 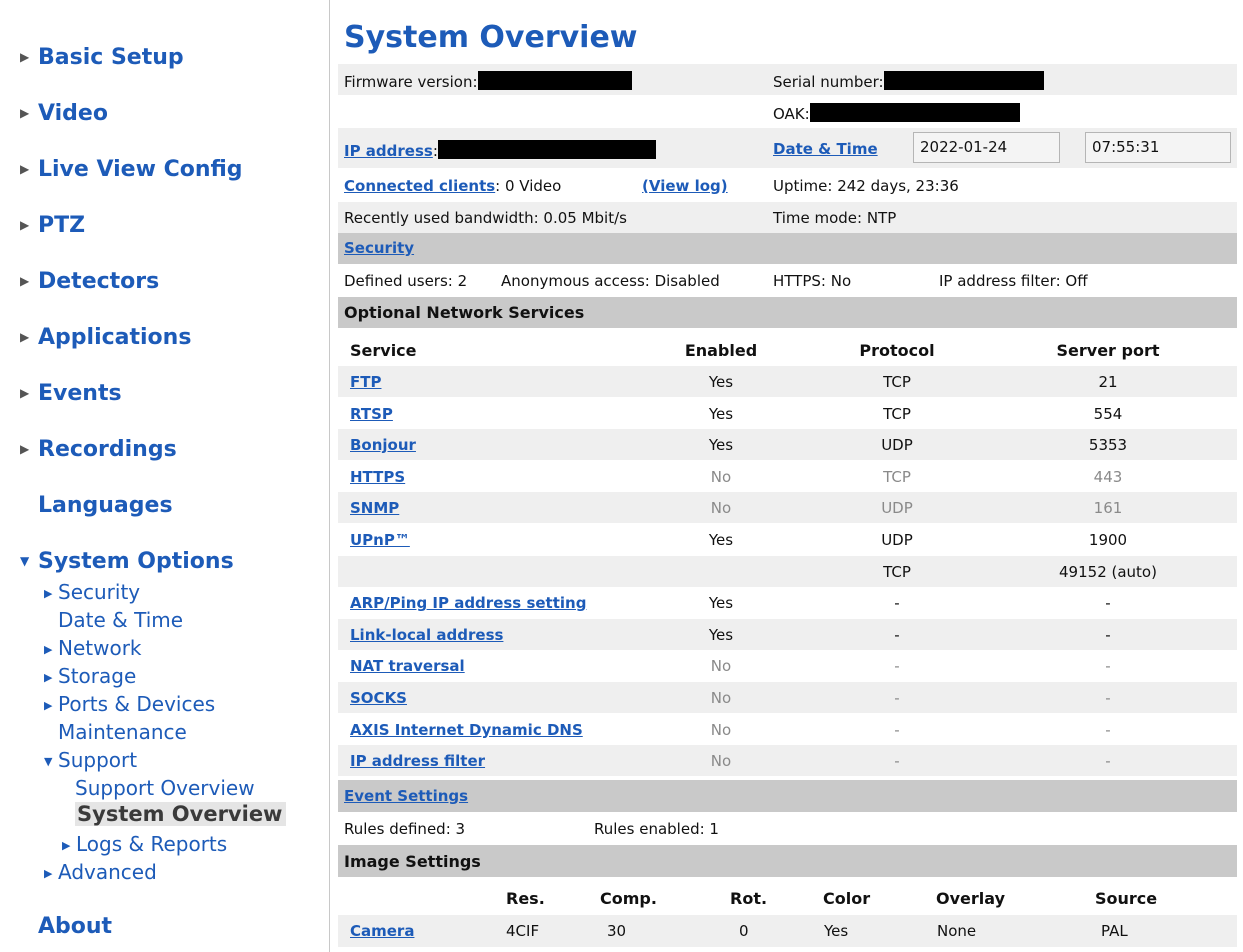 What do you see at coordinates (488, 81) in the screenshot?
I see `firmware-label: Firmware version:` at bounding box center [488, 81].